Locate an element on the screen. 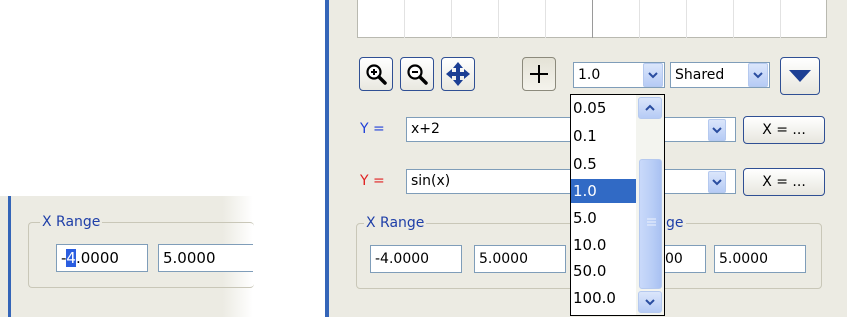 The width and height of the screenshot is (847, 317). scroll-down-button is located at coordinates (650, 302).